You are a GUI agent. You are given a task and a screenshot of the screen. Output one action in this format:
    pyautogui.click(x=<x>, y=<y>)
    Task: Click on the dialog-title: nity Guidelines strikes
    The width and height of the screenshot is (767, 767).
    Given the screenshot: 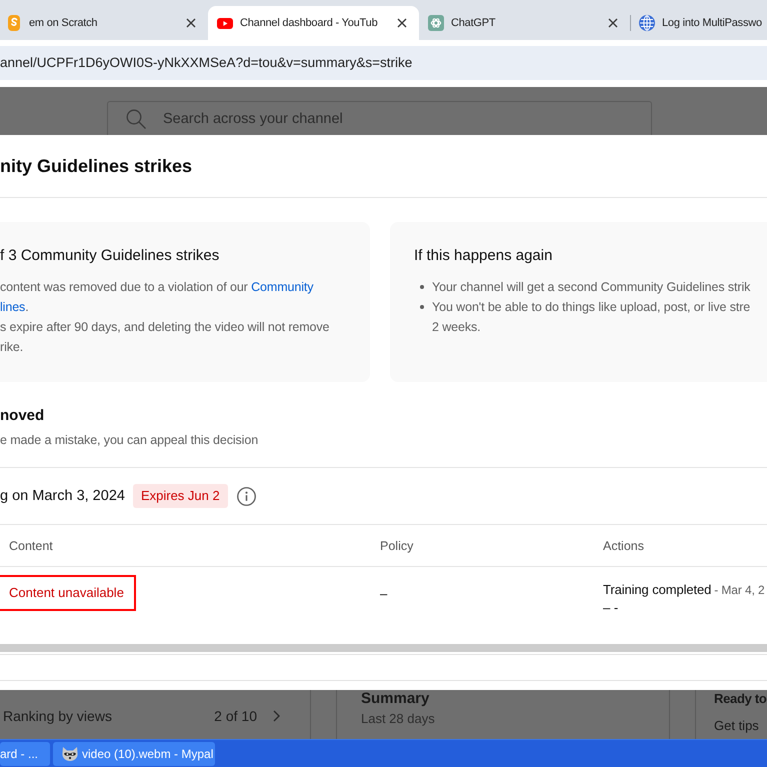 What is the action you would take?
    pyautogui.click(x=96, y=166)
    